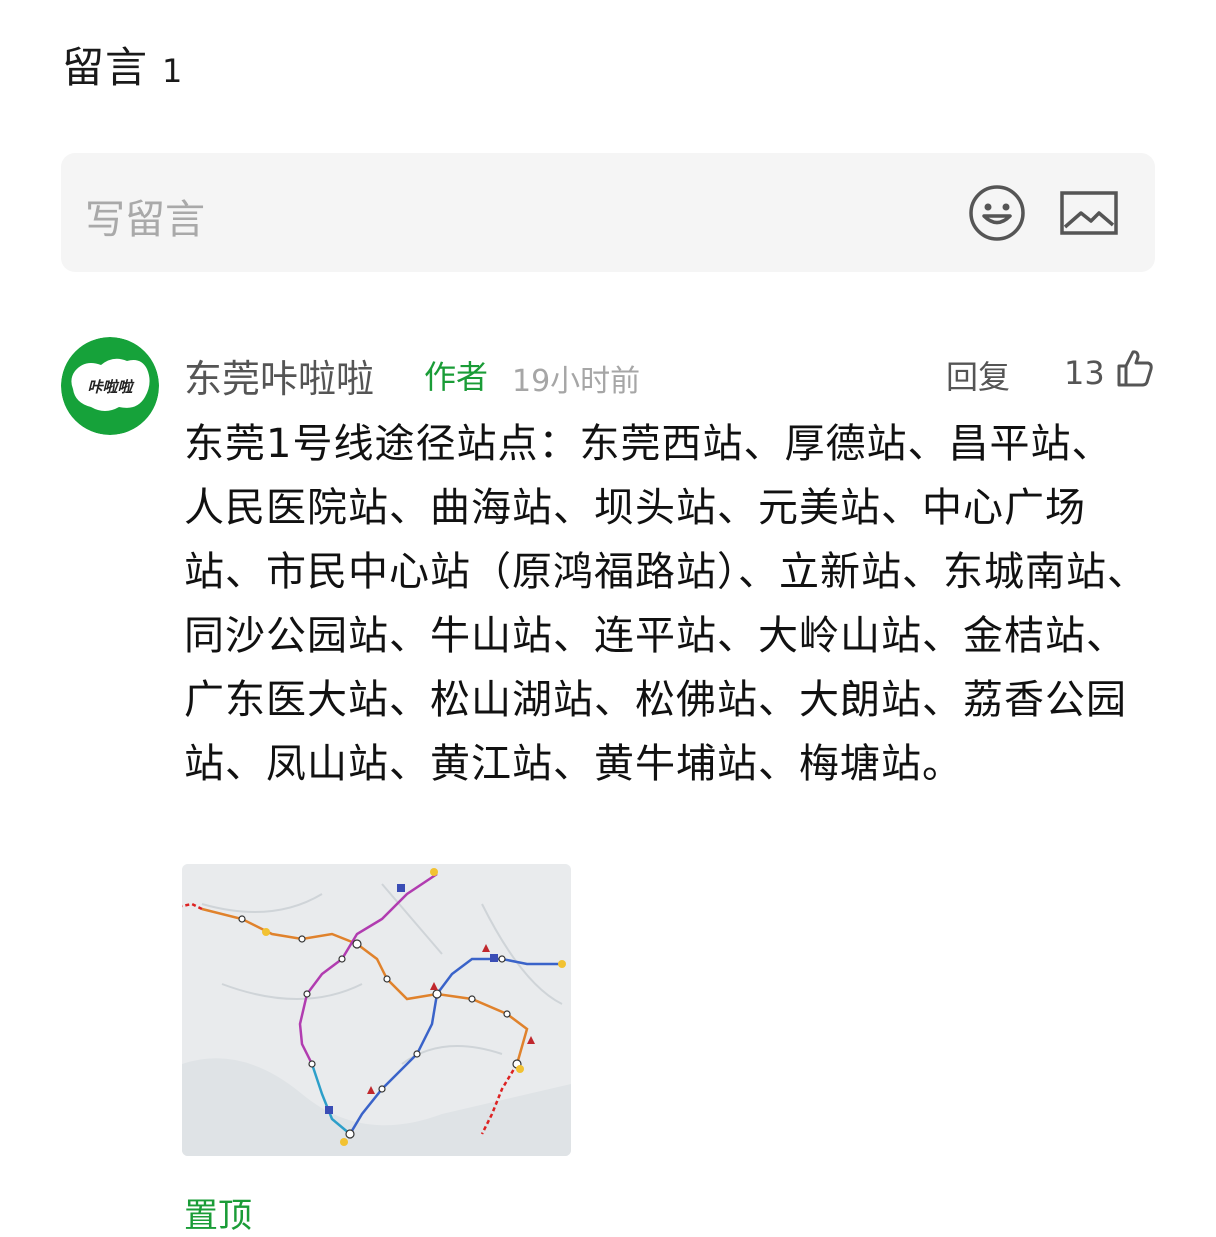 Image resolution: width=1216 pixels, height=1237 pixels. I want to click on comments-title: 留言, so click(105, 67).